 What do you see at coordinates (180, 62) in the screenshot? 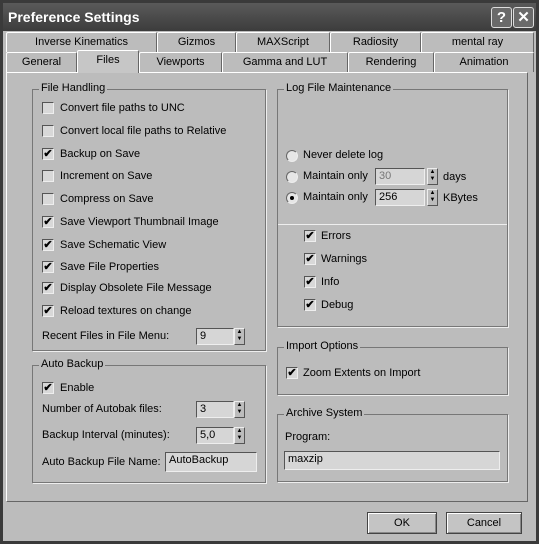
I see `tab-viewports: Viewports` at bounding box center [180, 62].